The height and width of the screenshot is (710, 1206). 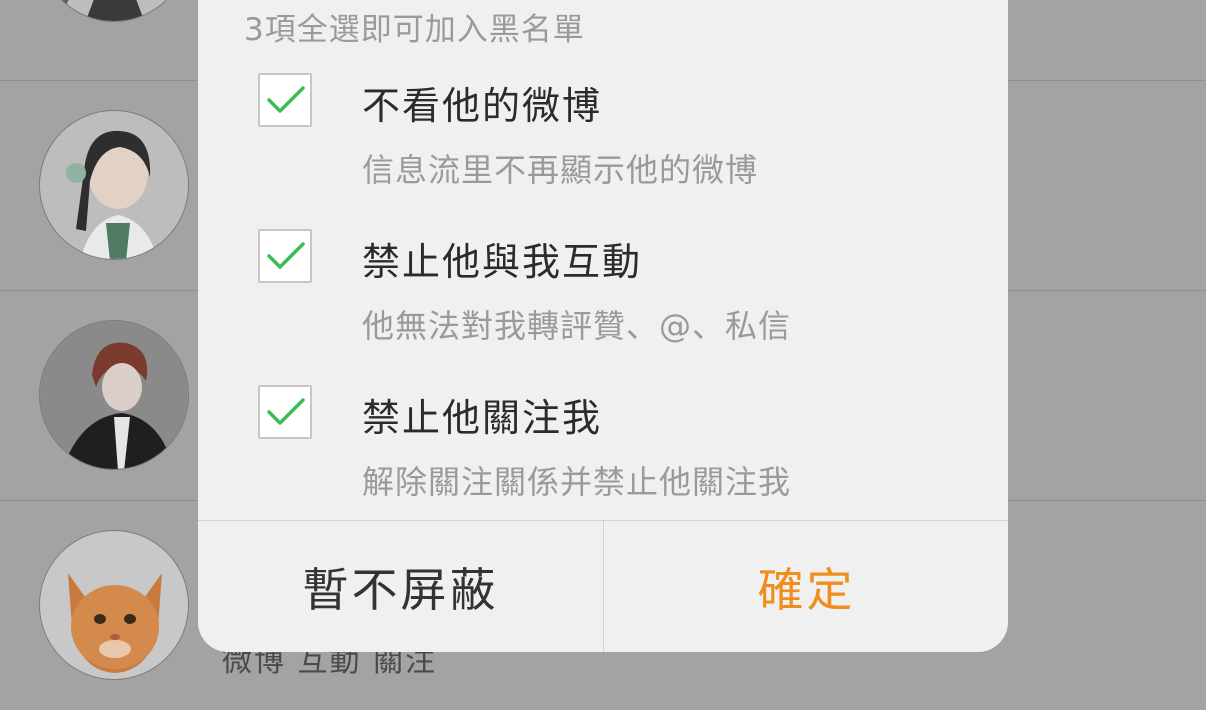 What do you see at coordinates (482, 106) in the screenshot?
I see `option-title: 不看他的微博` at bounding box center [482, 106].